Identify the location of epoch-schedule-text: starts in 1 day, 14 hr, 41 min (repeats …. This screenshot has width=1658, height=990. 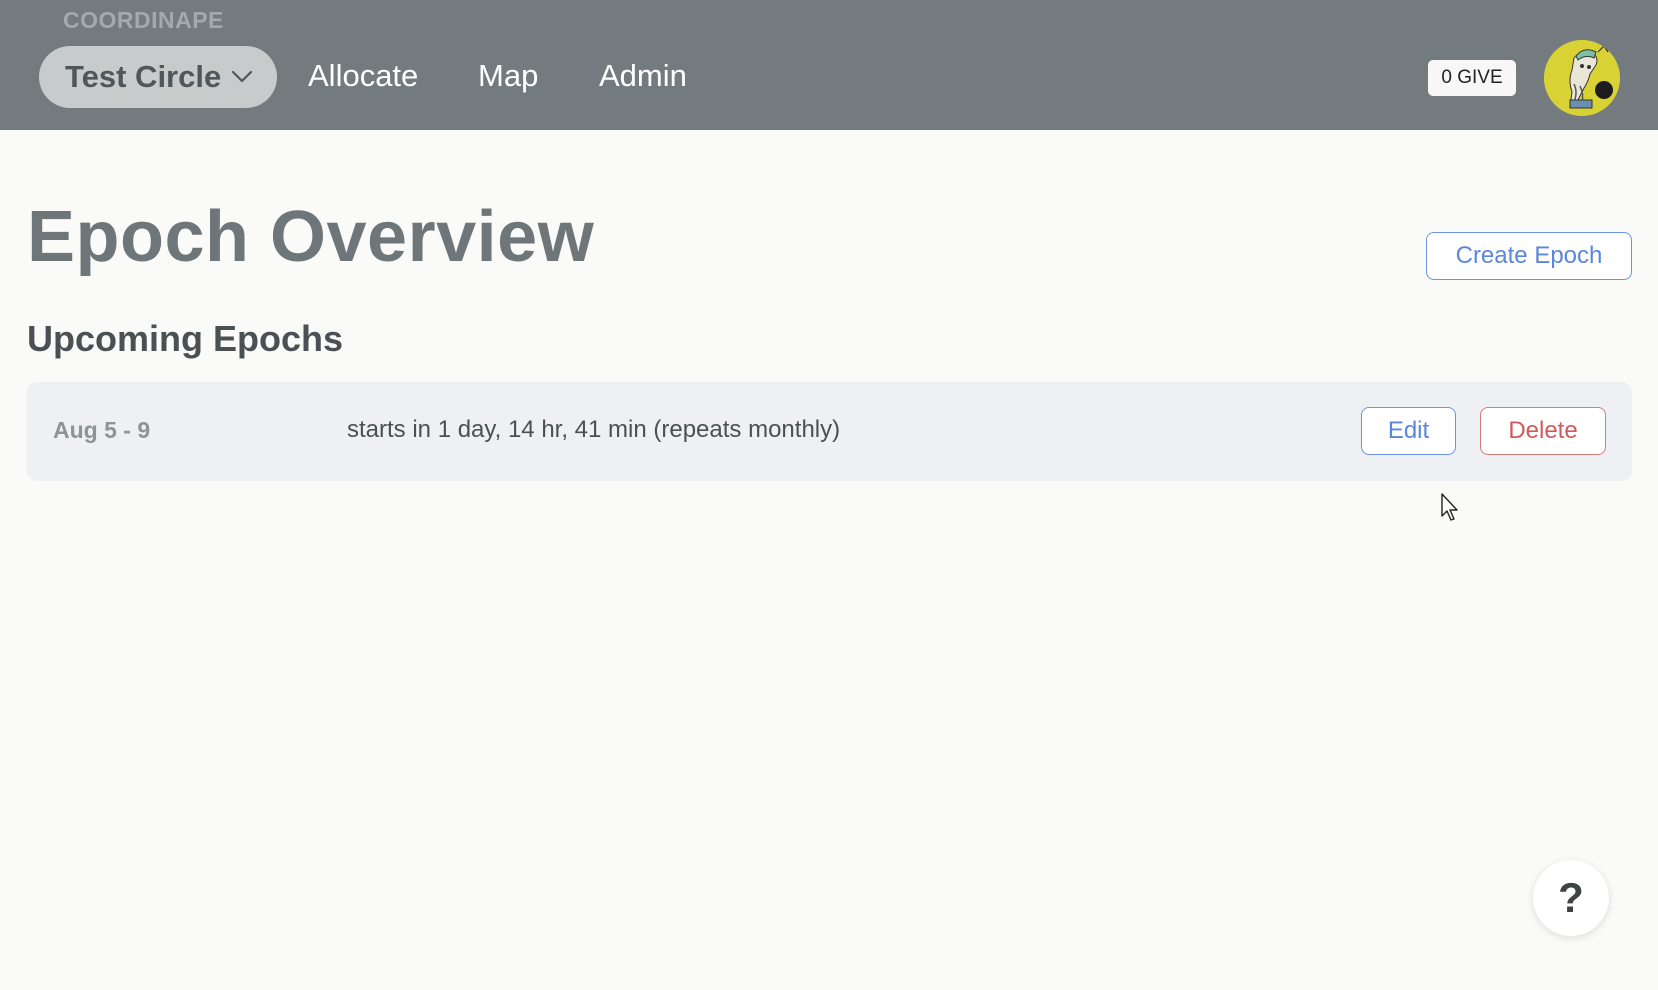
(594, 429).